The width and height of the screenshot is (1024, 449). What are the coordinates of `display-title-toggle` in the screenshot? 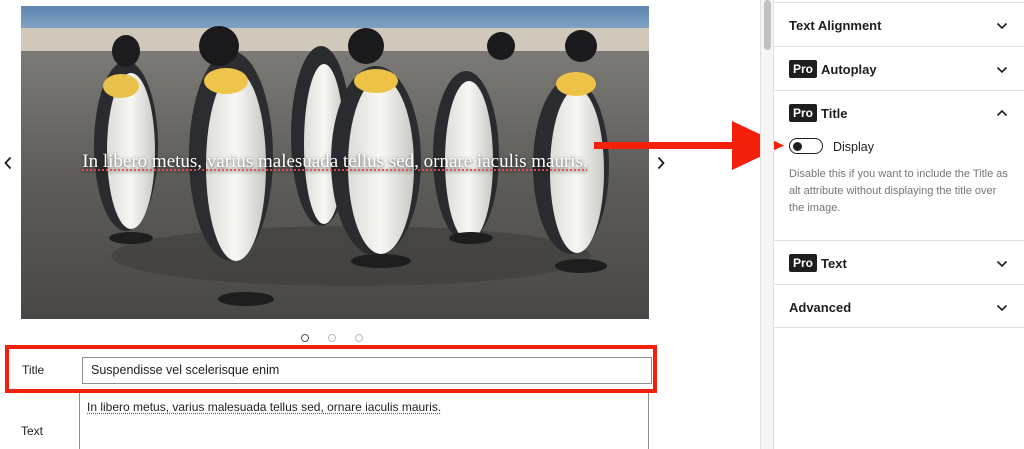 It's located at (806, 146).